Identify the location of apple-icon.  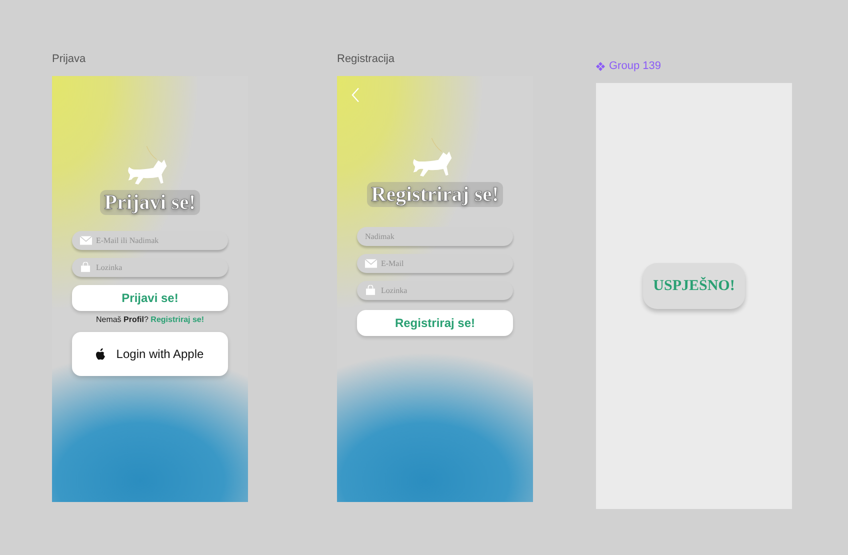
(101, 354).